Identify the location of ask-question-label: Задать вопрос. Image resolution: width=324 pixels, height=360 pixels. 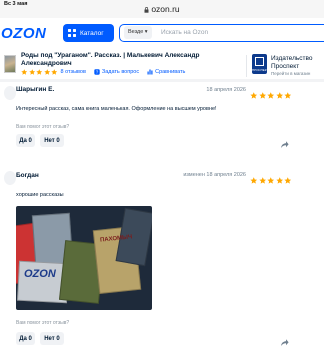
(120, 72).